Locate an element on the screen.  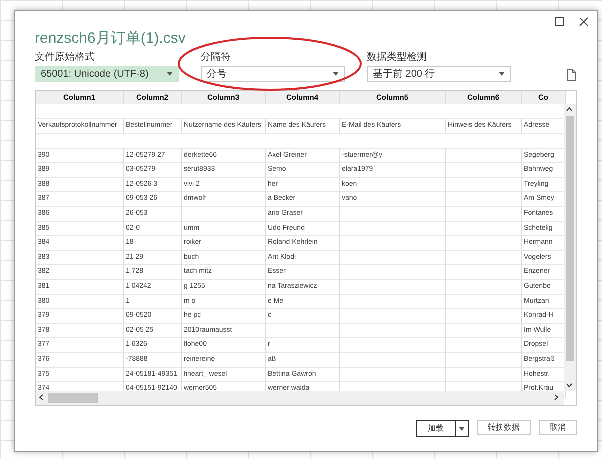
scroll-down-icon is located at coordinates (569, 385).